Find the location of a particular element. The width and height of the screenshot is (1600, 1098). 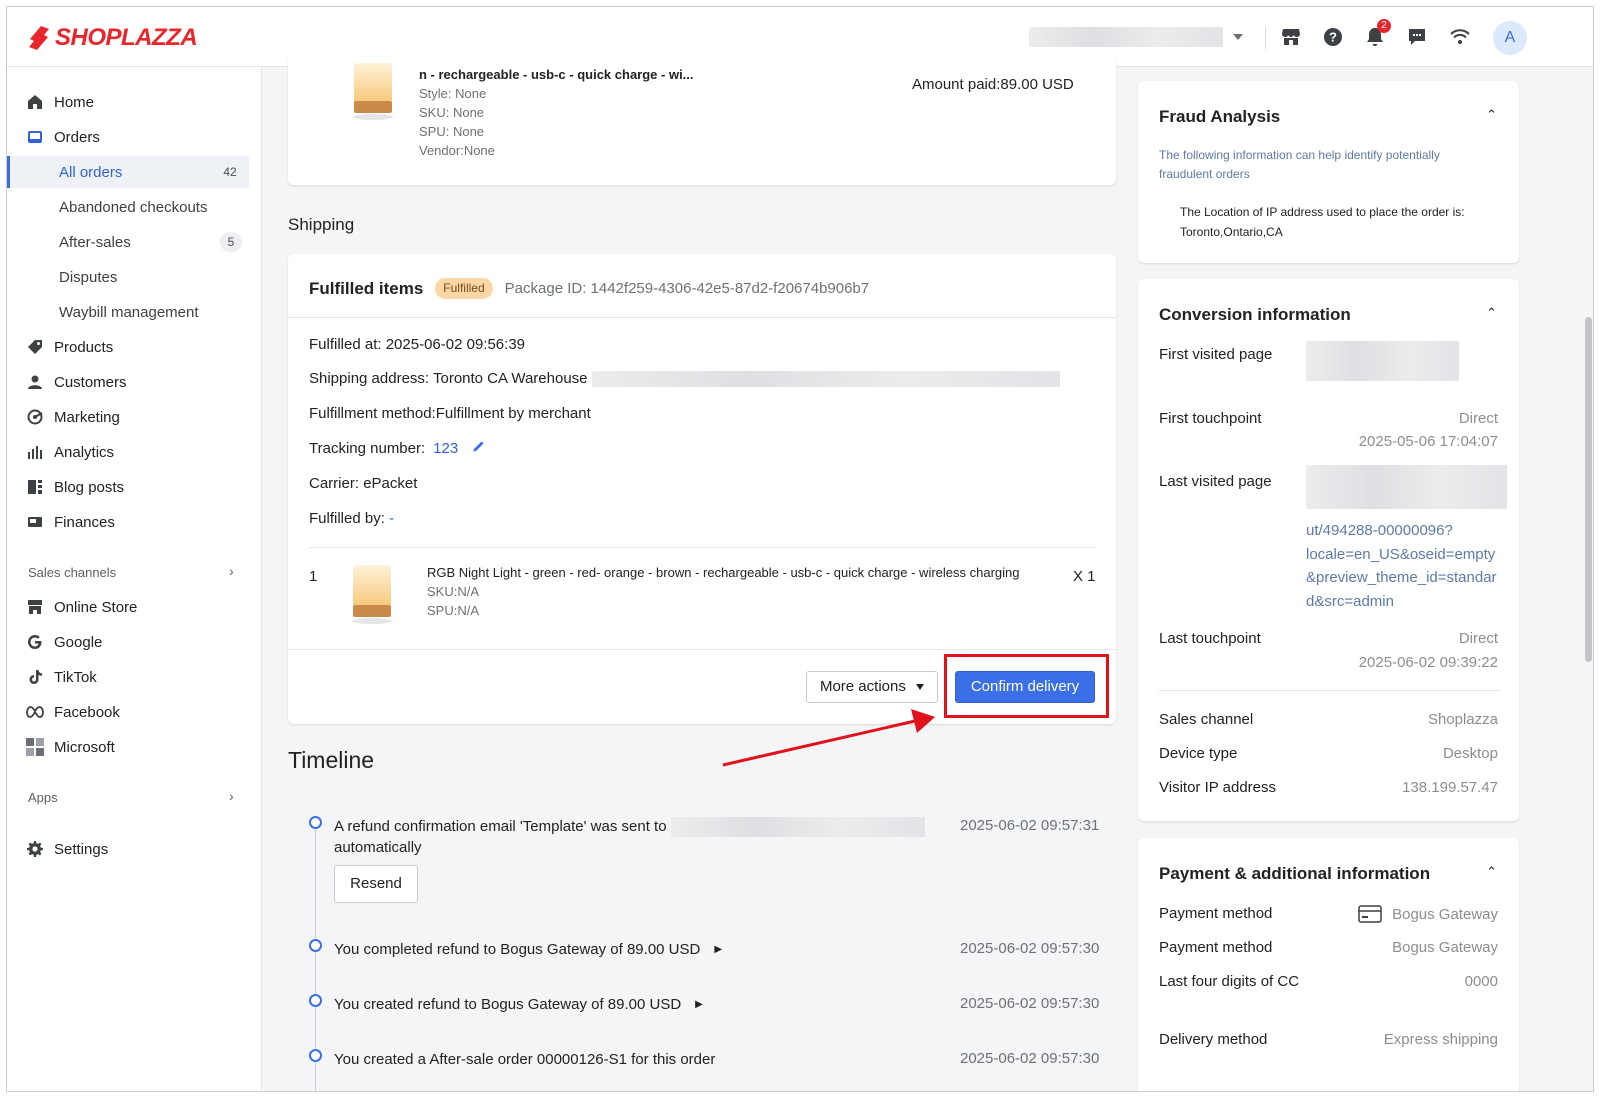

card-divider is located at coordinates (702, 317).